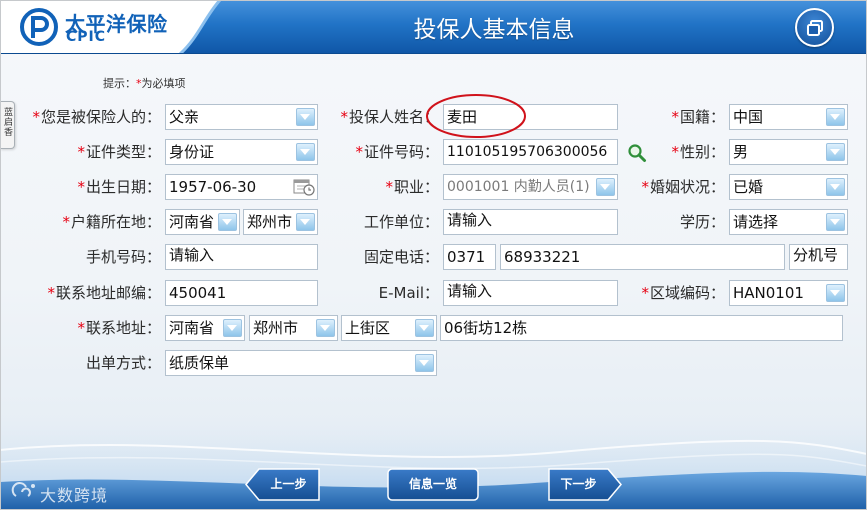  What do you see at coordinates (123, 363) in the screenshot?
I see `delivery-method-label-text: 出单方式：` at bounding box center [123, 363].